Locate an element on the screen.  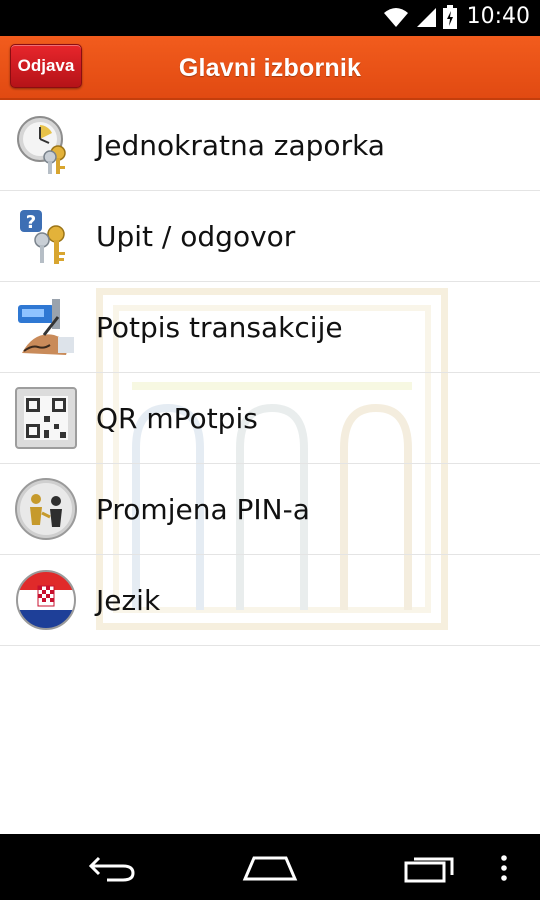
status-icons: 10:40 is located at coordinates (456, 16).